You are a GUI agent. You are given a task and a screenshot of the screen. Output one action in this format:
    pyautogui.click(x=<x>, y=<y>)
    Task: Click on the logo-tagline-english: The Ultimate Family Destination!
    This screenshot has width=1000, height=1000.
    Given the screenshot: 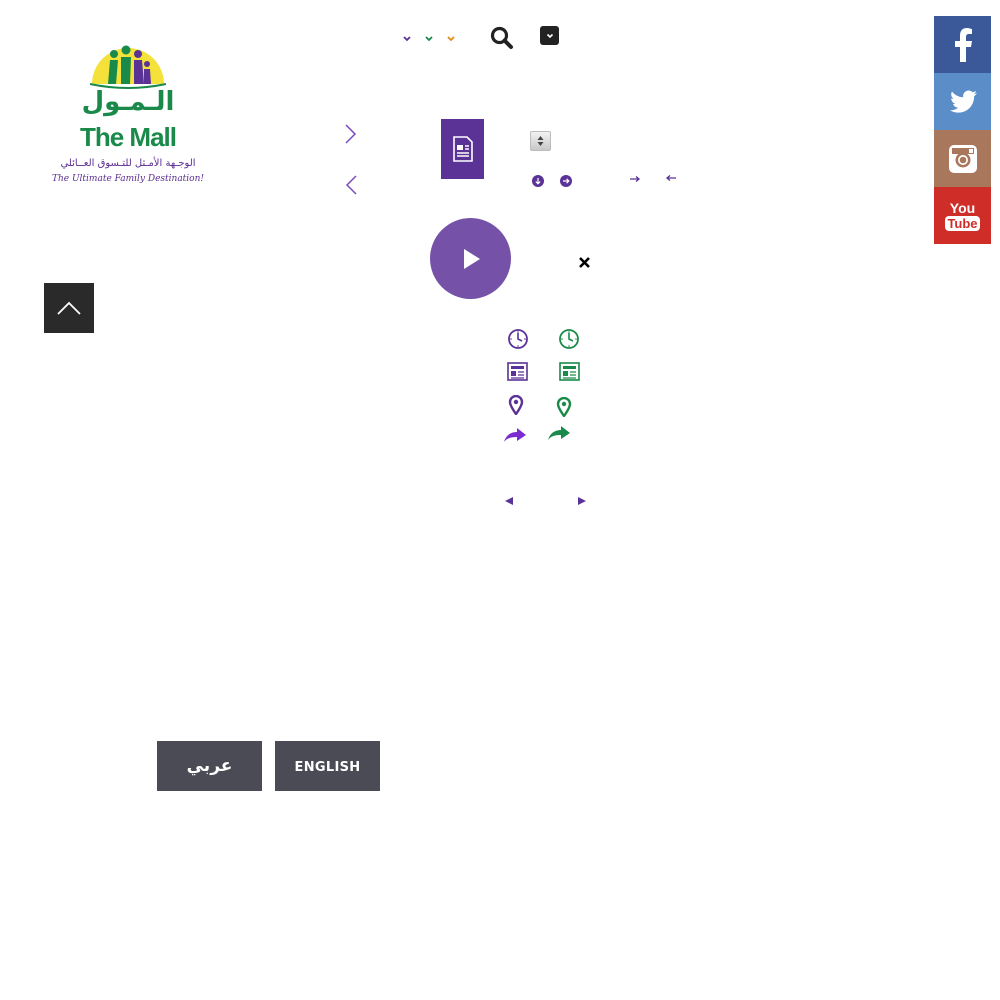 What is the action you would take?
    pyautogui.click(x=128, y=179)
    